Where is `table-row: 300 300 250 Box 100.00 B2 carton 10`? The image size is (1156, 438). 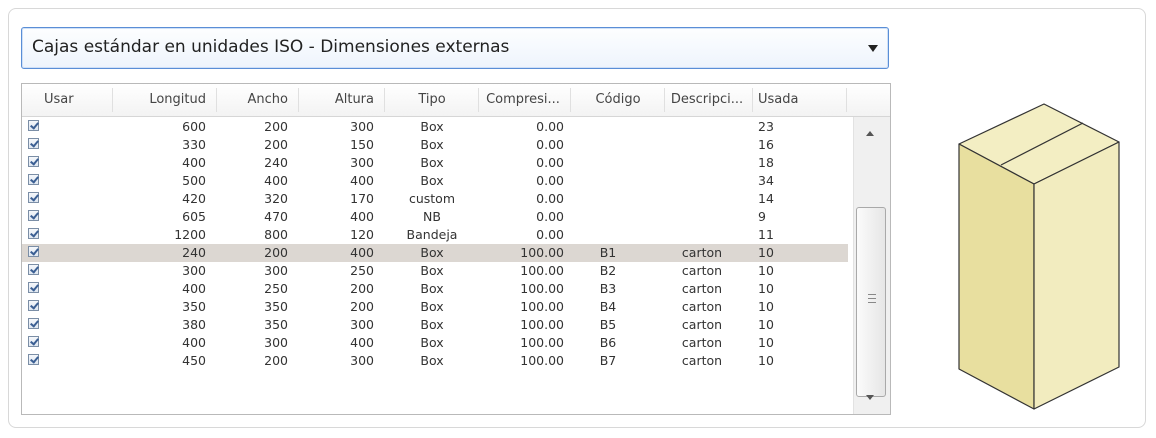
table-row: 300 300 250 Box 100.00 B2 carton 10 is located at coordinates (435, 271).